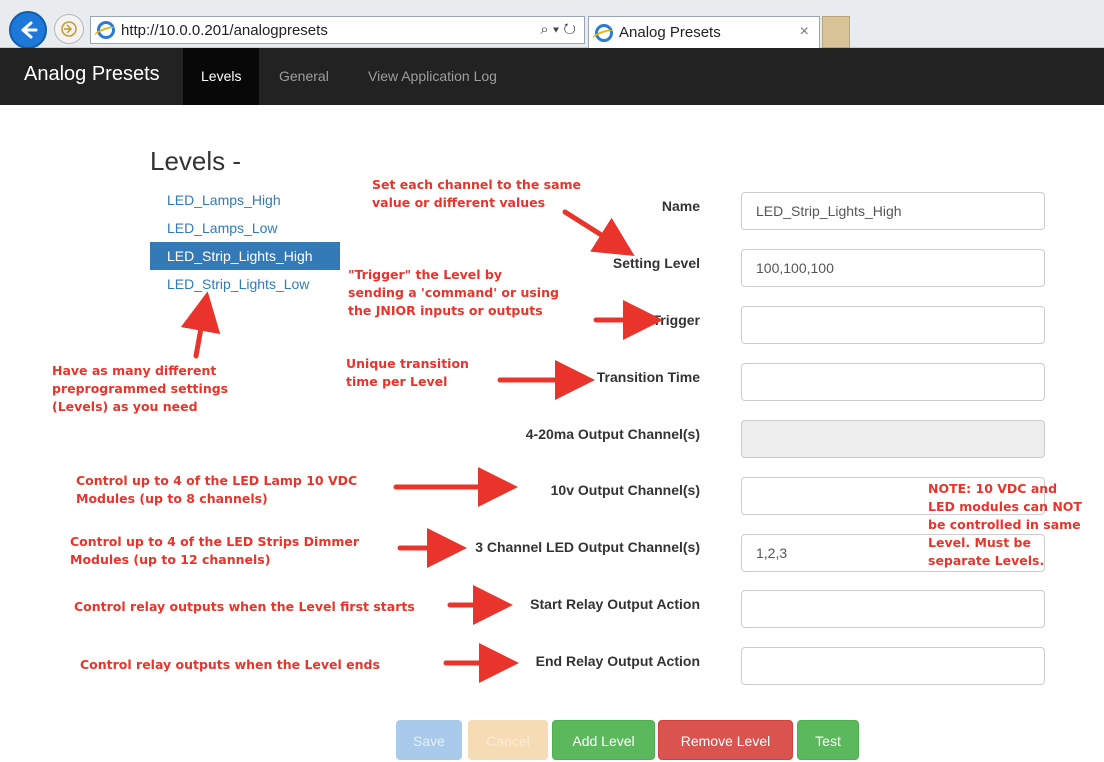 The image size is (1104, 762). Describe the element at coordinates (508, 740) in the screenshot. I see `cancel-button: Cancel` at that location.